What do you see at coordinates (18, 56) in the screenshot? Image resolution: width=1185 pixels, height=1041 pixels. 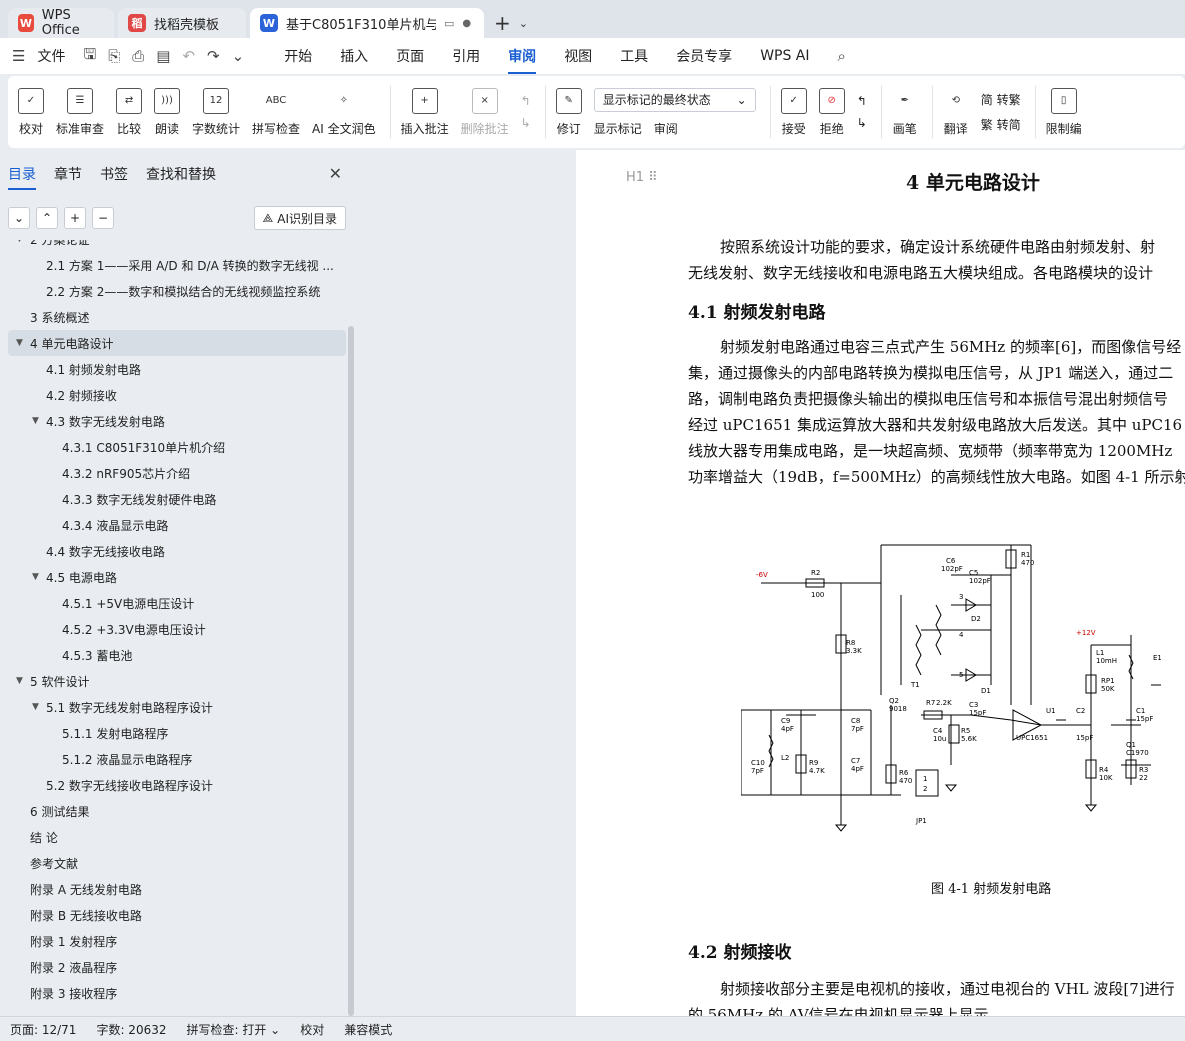 I see `hamburger-icon: ☰` at bounding box center [18, 56].